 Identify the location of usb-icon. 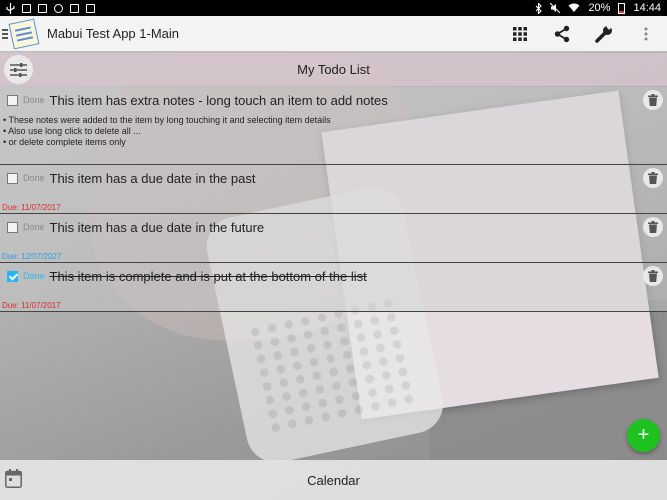
(10, 8).